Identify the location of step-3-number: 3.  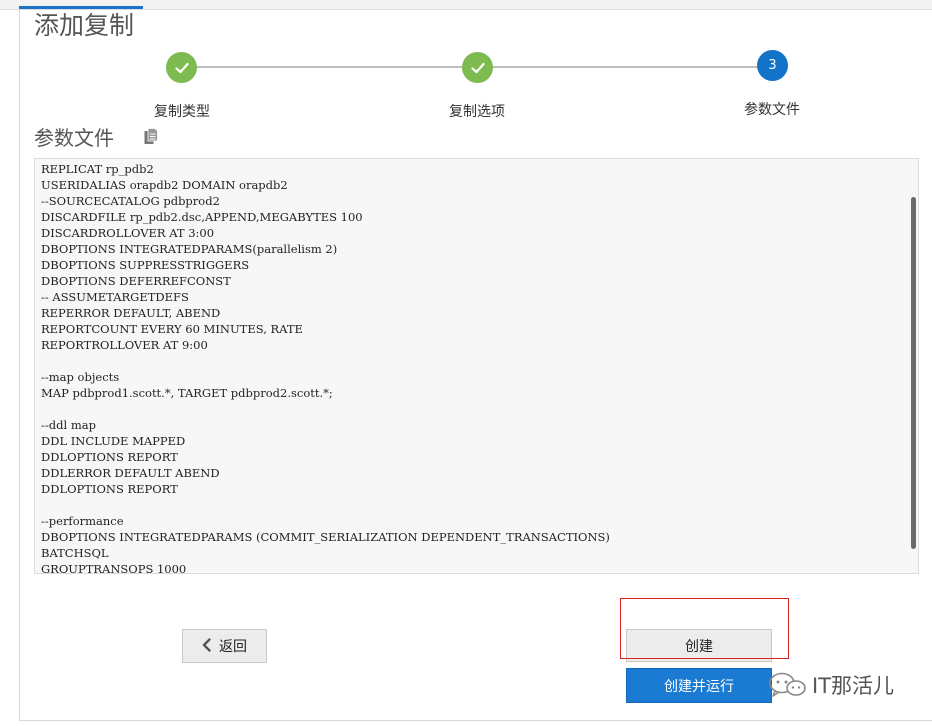
(772, 65).